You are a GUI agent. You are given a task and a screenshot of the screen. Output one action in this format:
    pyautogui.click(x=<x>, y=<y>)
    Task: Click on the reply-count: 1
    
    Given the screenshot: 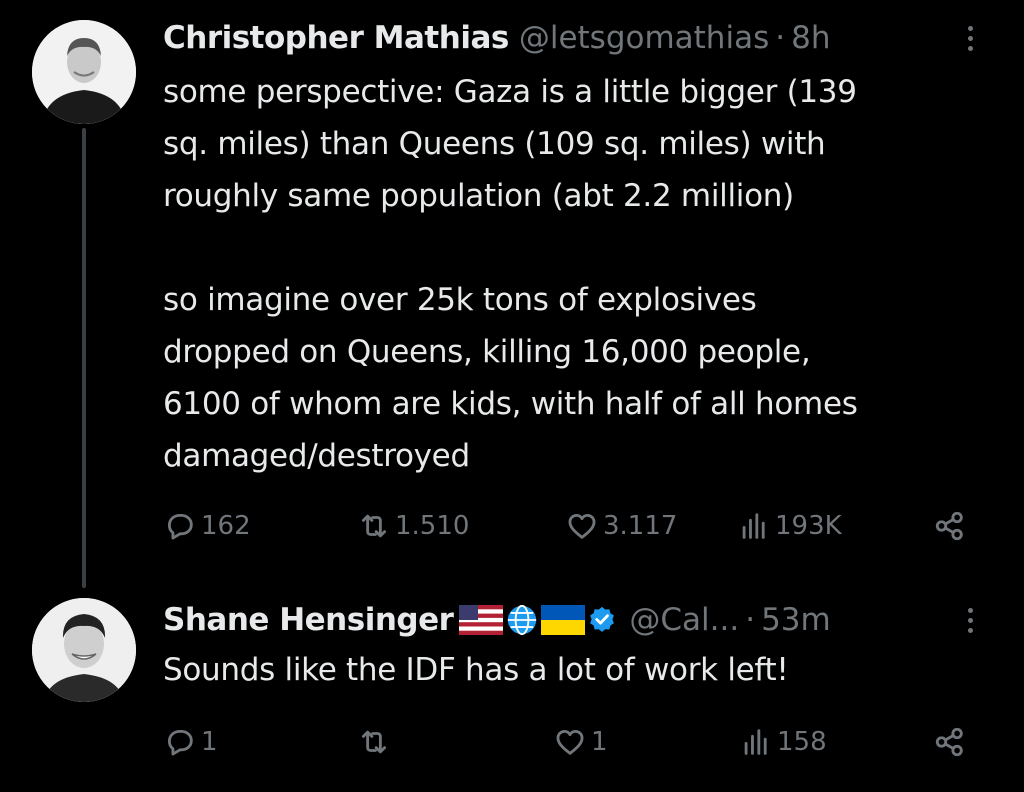 What is the action you would take?
    pyautogui.click(x=209, y=742)
    